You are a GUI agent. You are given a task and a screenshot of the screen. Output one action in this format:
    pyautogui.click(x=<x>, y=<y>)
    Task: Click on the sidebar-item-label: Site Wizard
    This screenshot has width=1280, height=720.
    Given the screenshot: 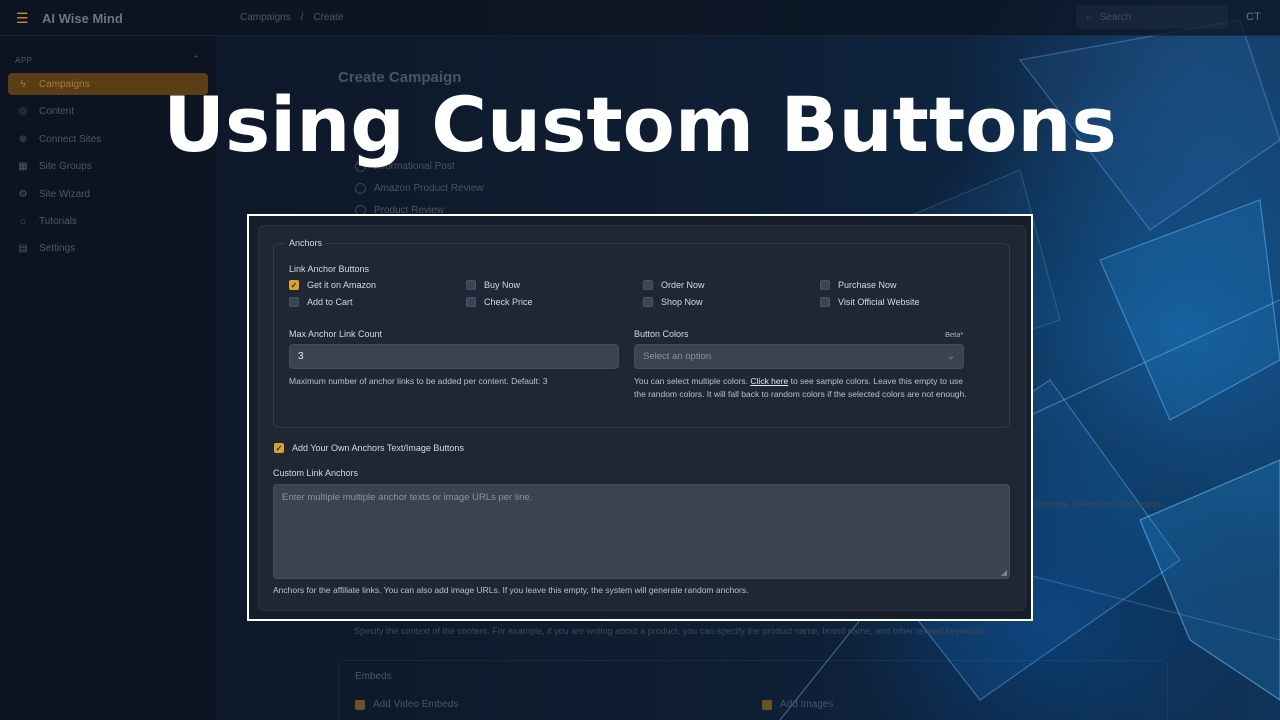 What is the action you would take?
    pyautogui.click(x=65, y=194)
    